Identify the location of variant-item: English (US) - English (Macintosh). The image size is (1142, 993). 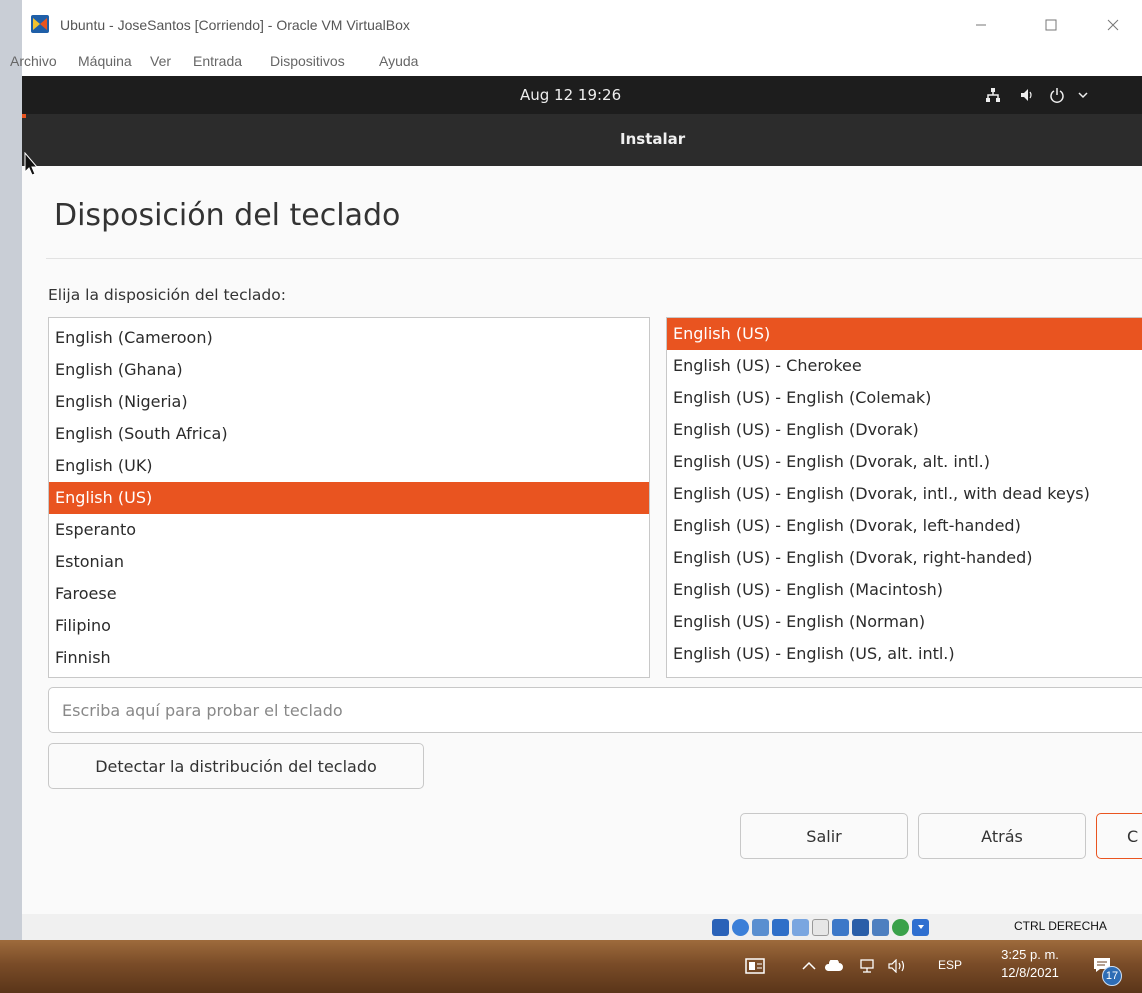
(904, 590).